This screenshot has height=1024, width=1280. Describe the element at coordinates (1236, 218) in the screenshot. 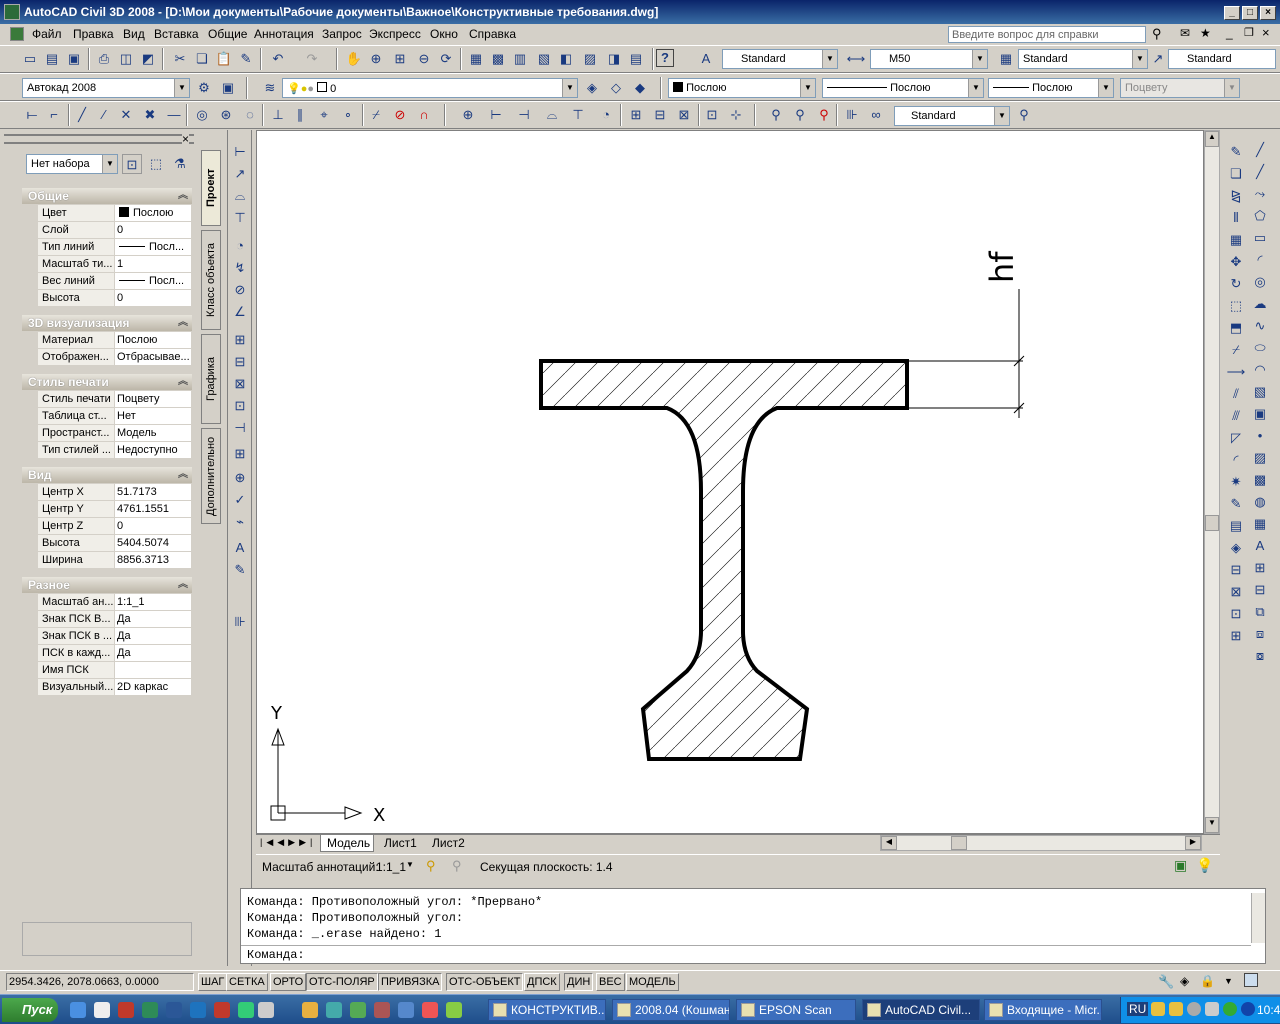

I see `offset-icon: ⫴` at that location.